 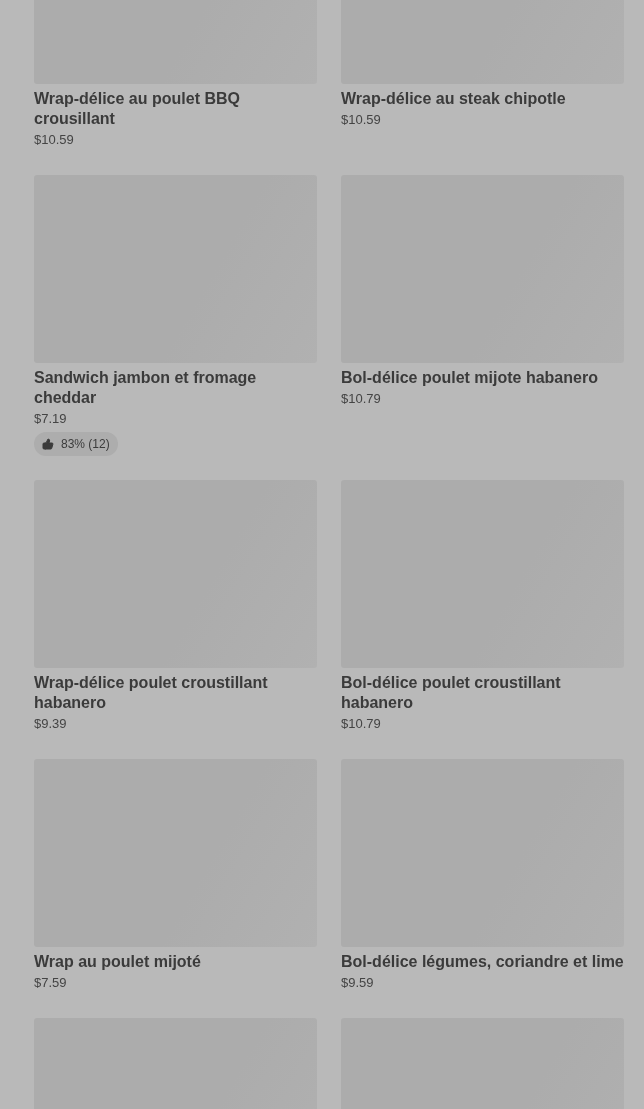 I want to click on item-name: Bol-délice poulet croustillant habanero, so click(x=451, y=693).